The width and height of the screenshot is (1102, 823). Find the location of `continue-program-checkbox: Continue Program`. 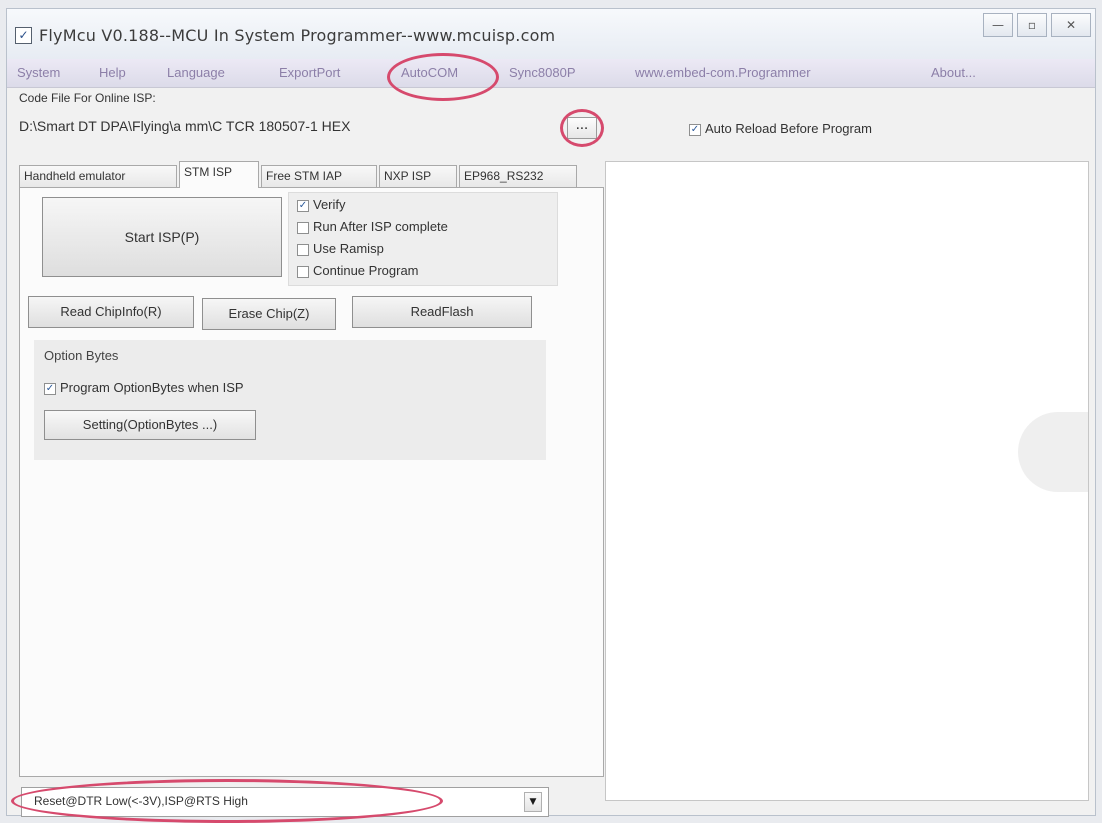

continue-program-checkbox: Continue Program is located at coordinates (358, 270).